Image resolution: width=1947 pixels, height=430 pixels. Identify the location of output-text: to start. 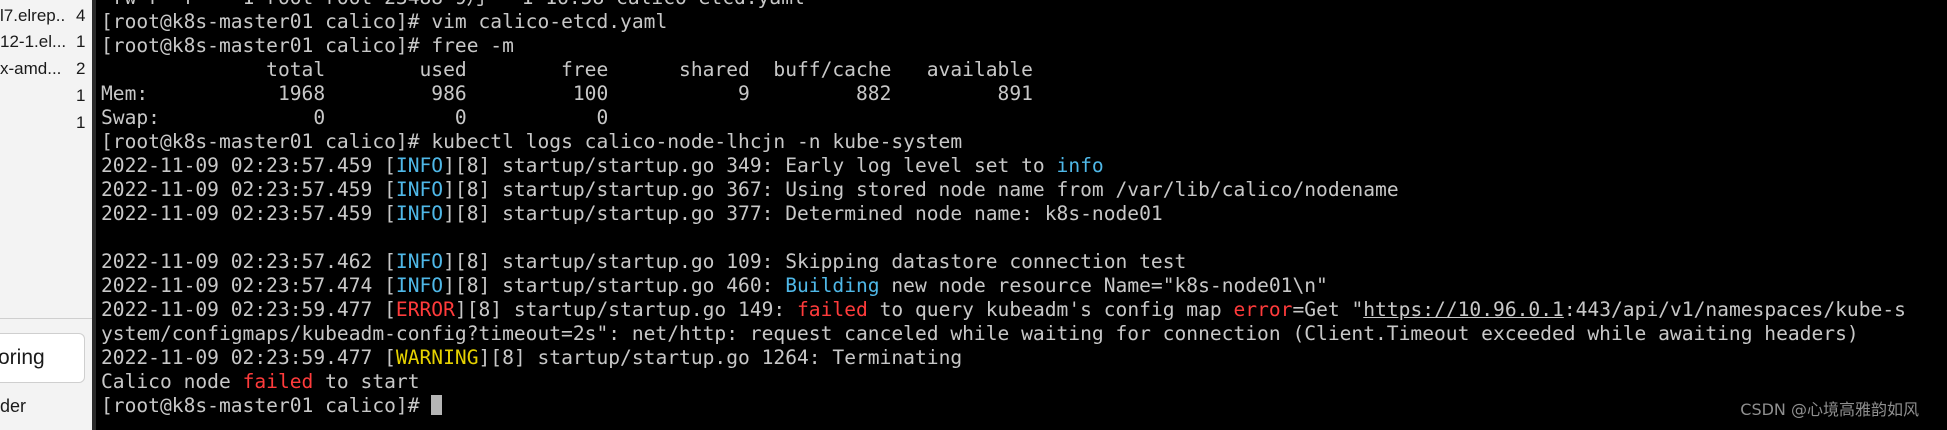
(366, 381).